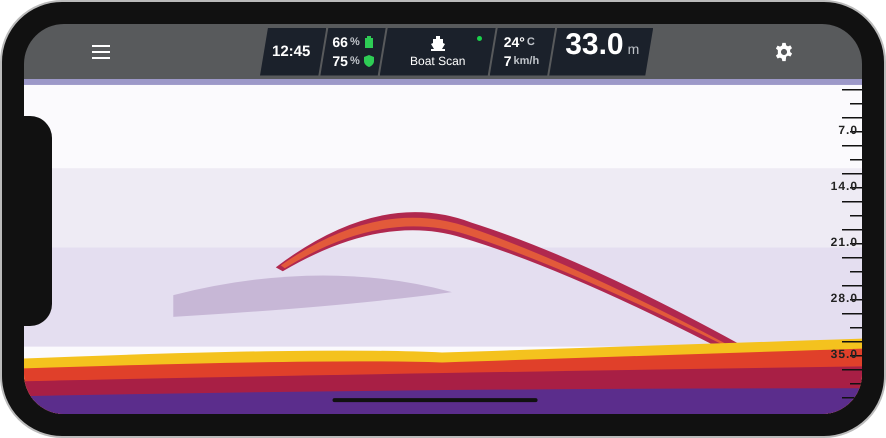 The height and width of the screenshot is (438, 886). What do you see at coordinates (340, 61) in the screenshot?
I see `battery-percent: 75` at bounding box center [340, 61].